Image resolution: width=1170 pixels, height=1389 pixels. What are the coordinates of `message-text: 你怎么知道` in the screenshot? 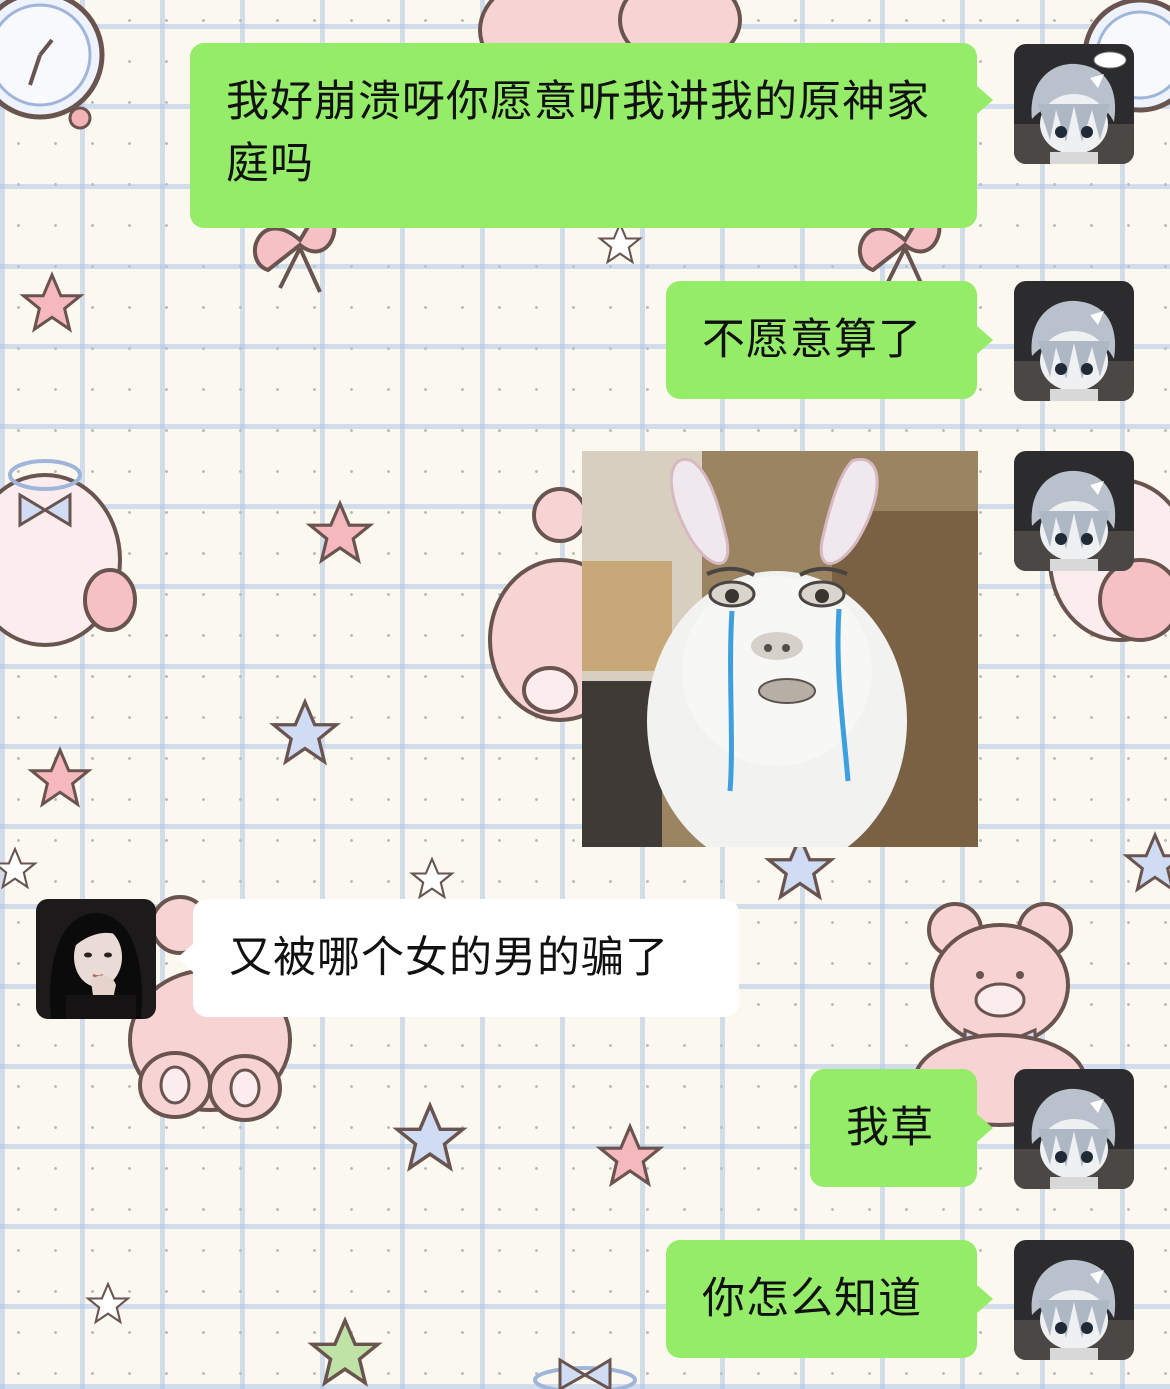 It's located at (812, 1299).